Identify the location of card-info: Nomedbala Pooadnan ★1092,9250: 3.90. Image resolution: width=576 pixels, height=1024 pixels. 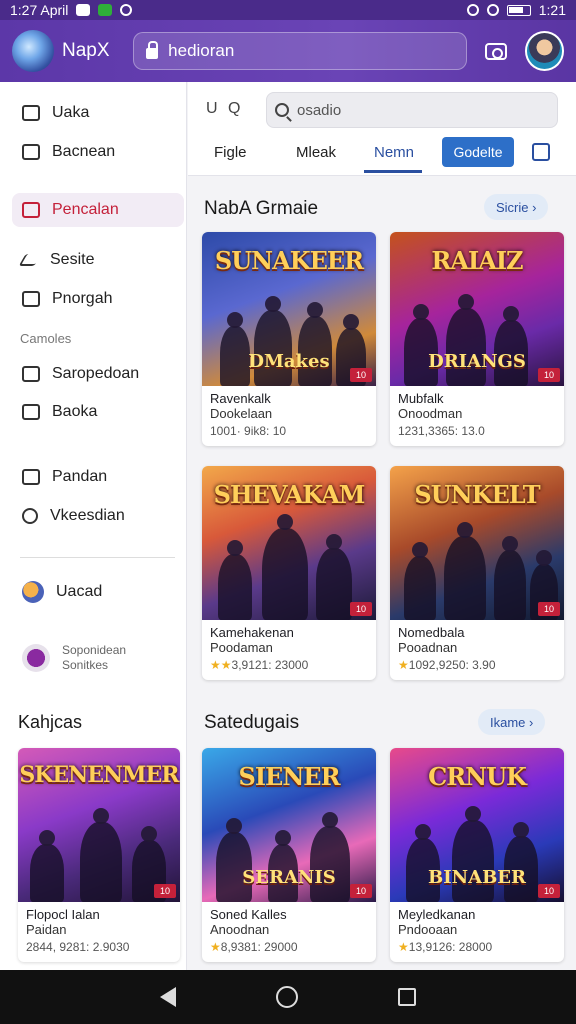
(477, 649).